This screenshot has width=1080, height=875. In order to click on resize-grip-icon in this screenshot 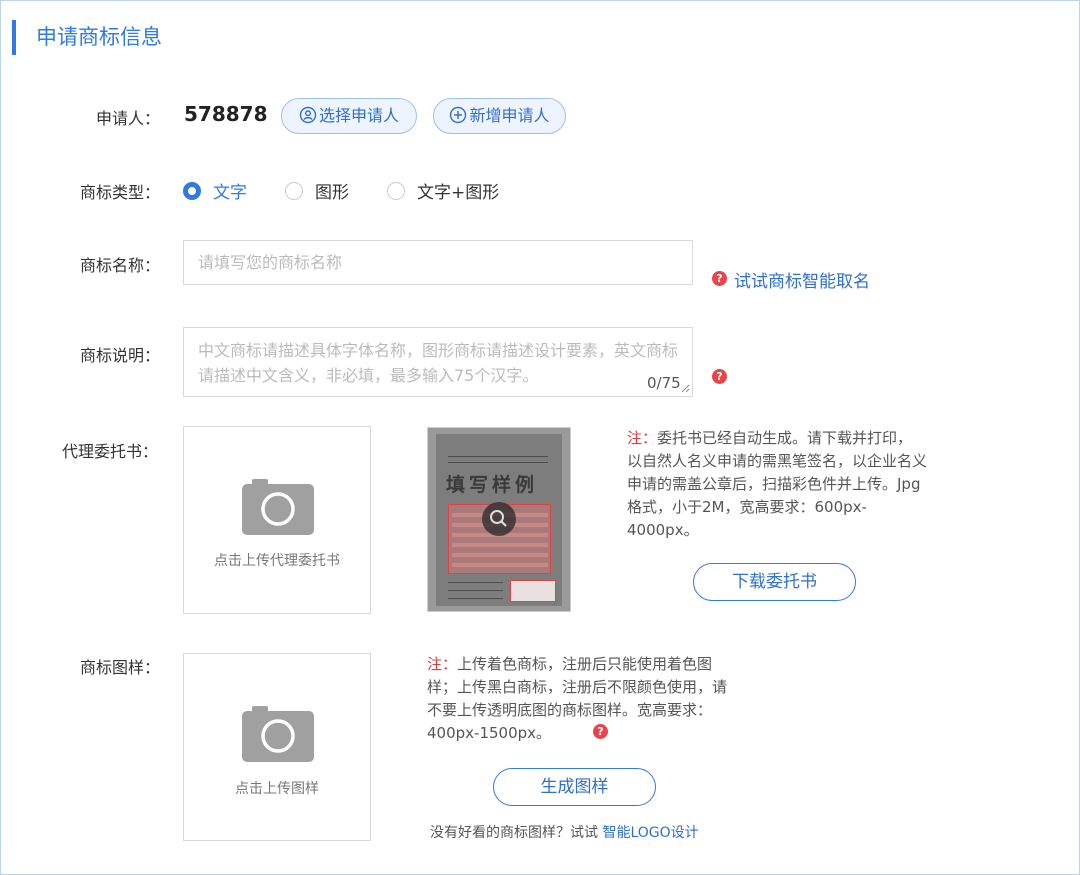, I will do `click(685, 388)`.